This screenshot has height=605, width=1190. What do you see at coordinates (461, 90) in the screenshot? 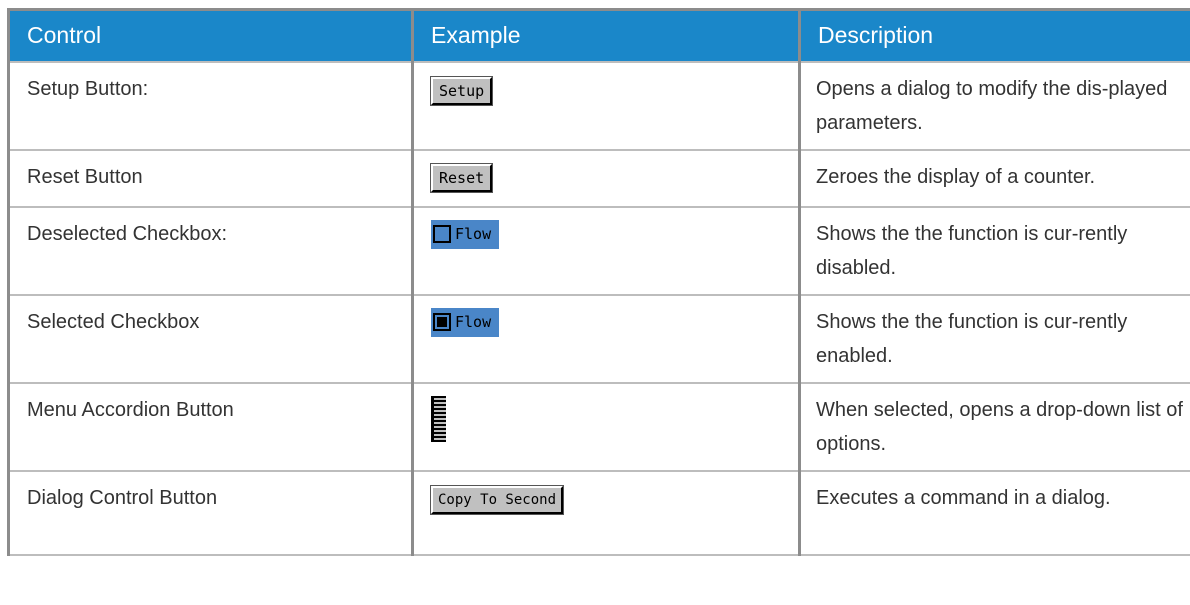
I see `setup-button: Setup` at bounding box center [461, 90].